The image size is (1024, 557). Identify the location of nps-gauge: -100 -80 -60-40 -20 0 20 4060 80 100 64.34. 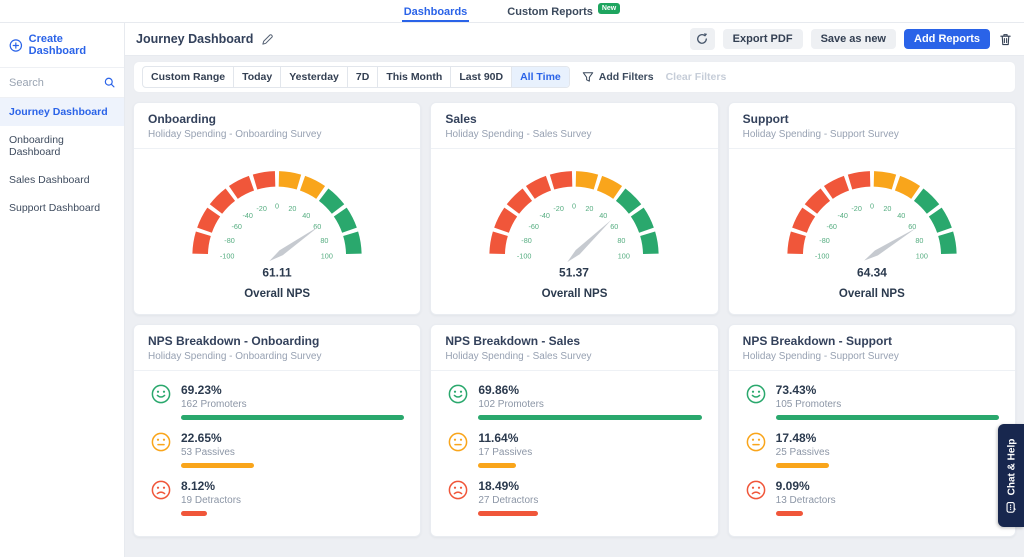
(872, 225).